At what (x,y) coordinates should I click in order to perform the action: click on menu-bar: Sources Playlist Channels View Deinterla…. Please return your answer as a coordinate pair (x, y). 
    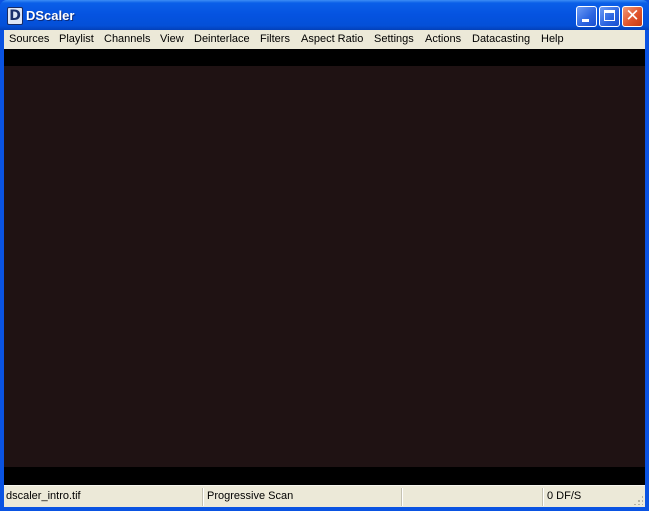
    Looking at the image, I should click on (324, 39).